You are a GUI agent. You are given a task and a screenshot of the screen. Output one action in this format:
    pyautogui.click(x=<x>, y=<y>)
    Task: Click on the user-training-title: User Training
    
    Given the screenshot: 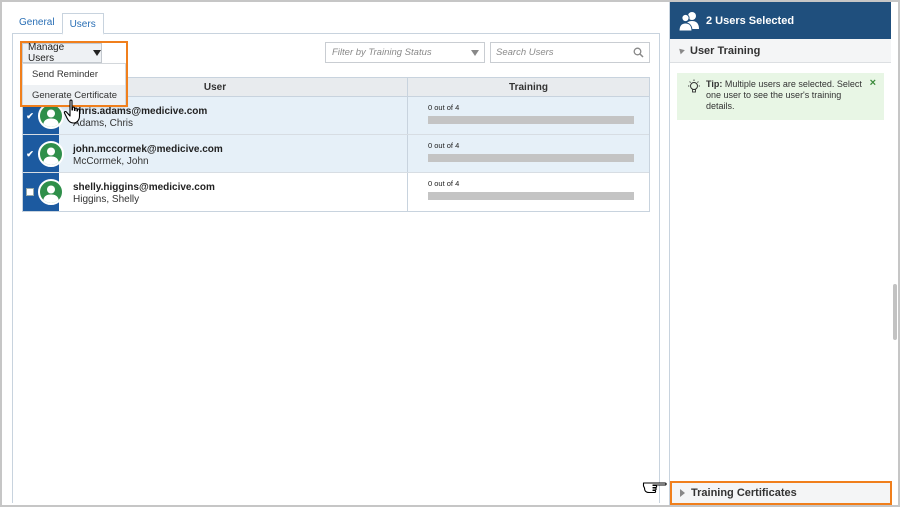 What is the action you would take?
    pyautogui.click(x=725, y=50)
    